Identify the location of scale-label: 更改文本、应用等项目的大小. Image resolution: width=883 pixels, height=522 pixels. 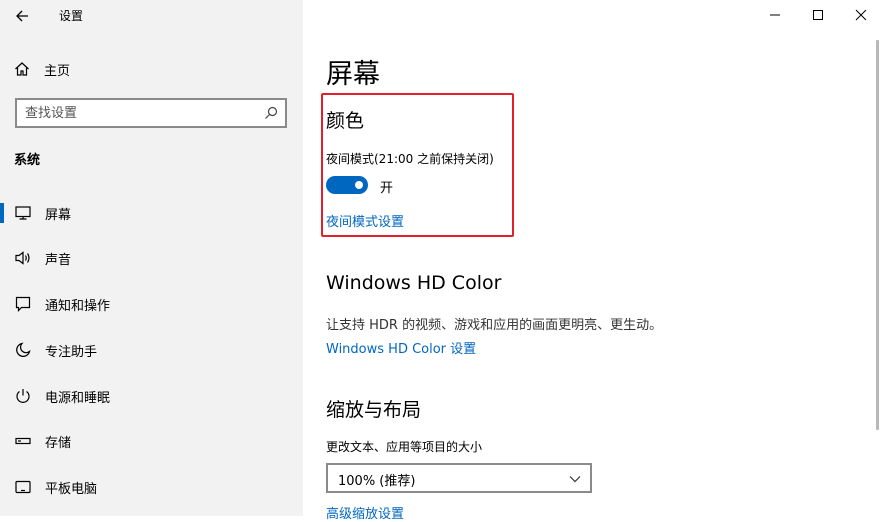
(404, 447).